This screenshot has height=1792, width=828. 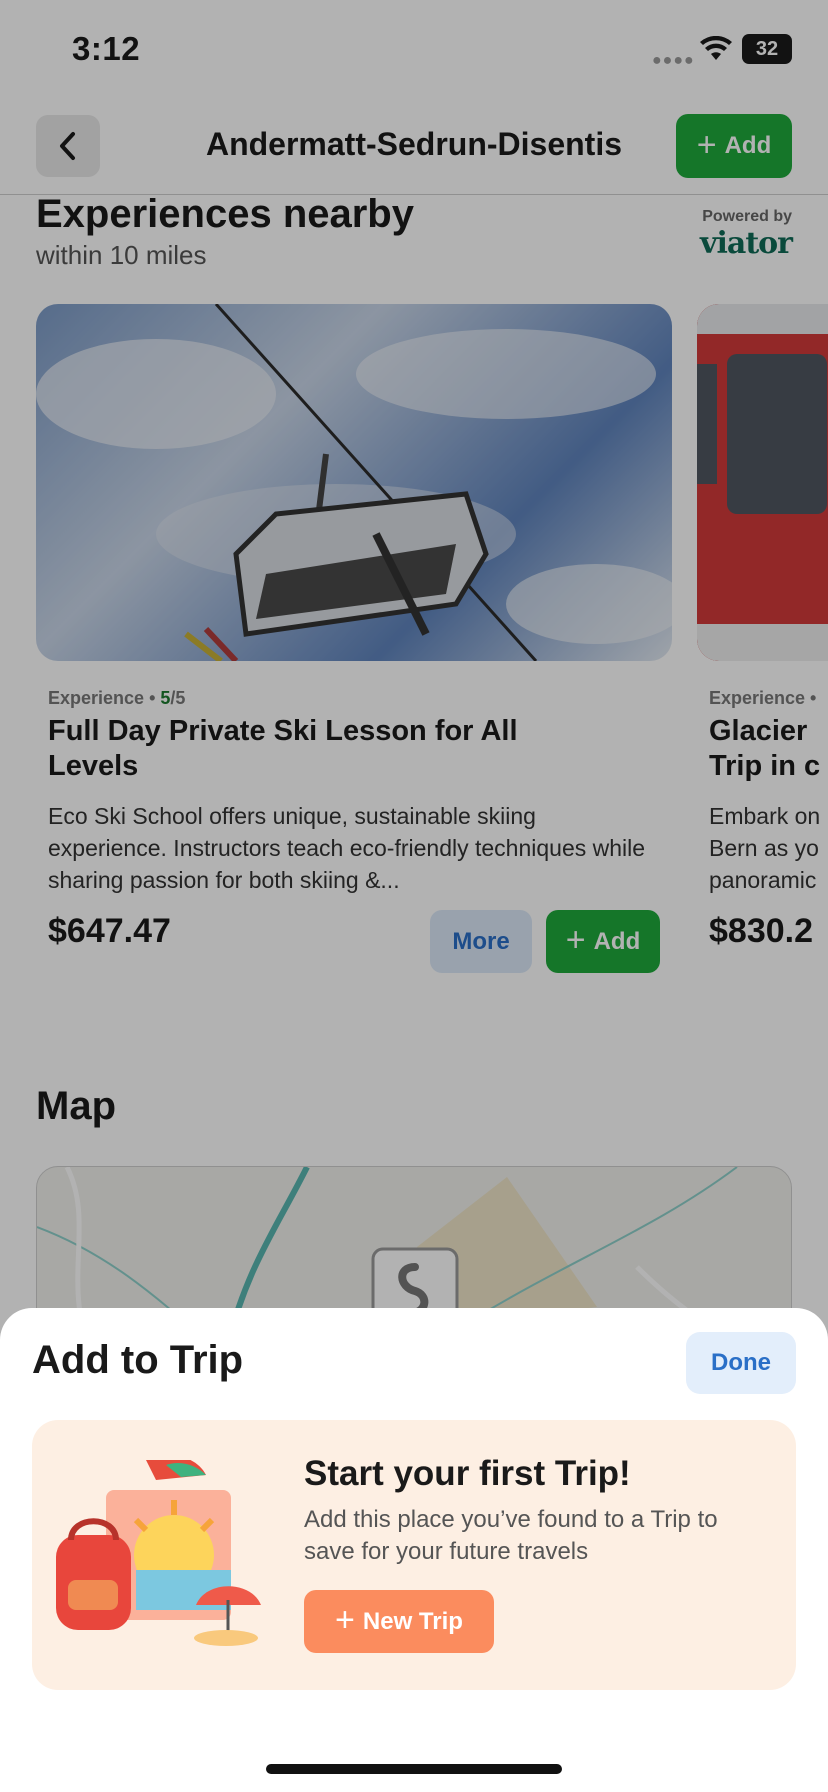 I want to click on travel-illustration, so click(x=158, y=1553).